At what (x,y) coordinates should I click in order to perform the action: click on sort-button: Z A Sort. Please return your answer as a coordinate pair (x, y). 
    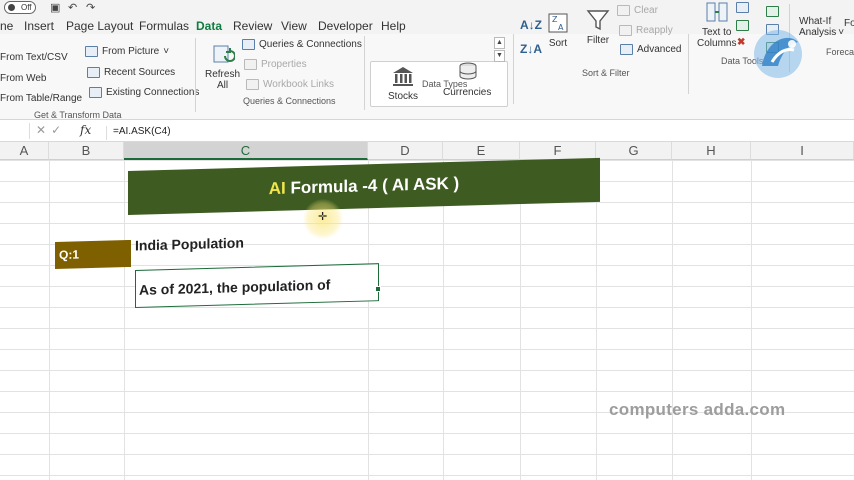
    Looking at the image, I should click on (558, 30).